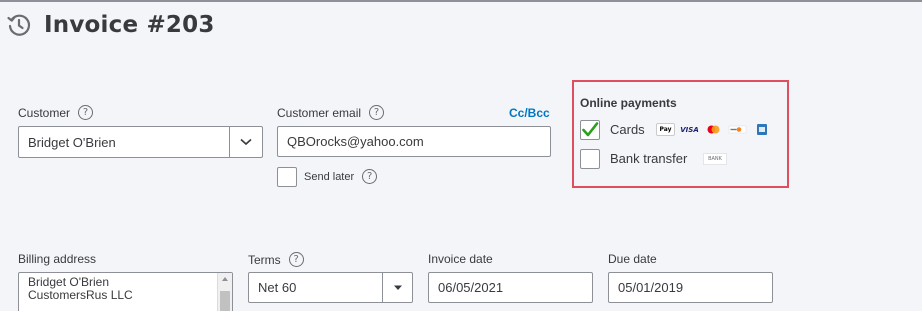  I want to click on customer-select: Bridget O'Brien, so click(140, 142).